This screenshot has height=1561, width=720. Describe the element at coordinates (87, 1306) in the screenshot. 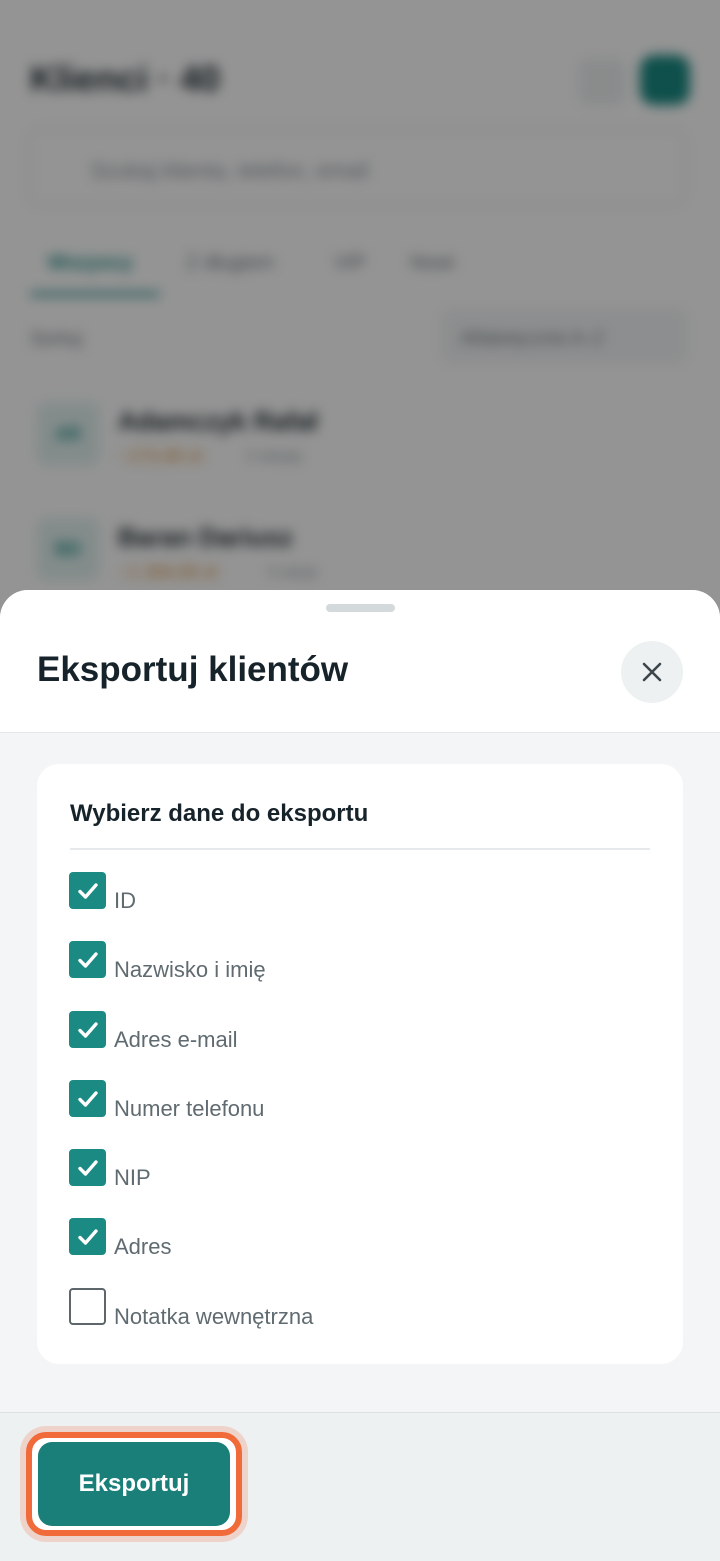

I see `checkbox-unchecked` at that location.